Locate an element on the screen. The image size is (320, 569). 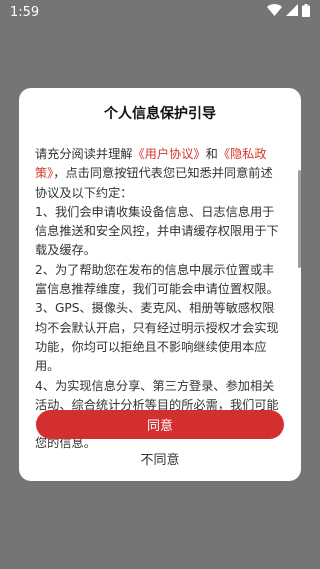
battery-icon is located at coordinates (306, 12).